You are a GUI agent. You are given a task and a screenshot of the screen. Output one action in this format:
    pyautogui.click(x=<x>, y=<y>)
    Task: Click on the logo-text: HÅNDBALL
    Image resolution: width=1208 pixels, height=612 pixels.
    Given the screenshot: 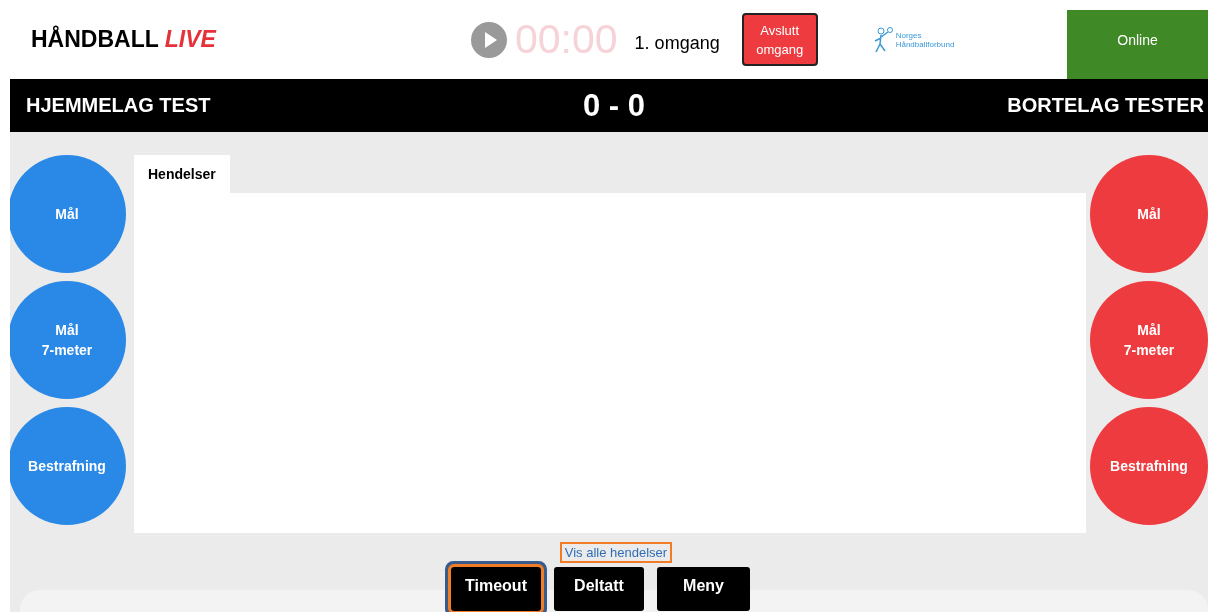 What is the action you would take?
    pyautogui.click(x=95, y=39)
    